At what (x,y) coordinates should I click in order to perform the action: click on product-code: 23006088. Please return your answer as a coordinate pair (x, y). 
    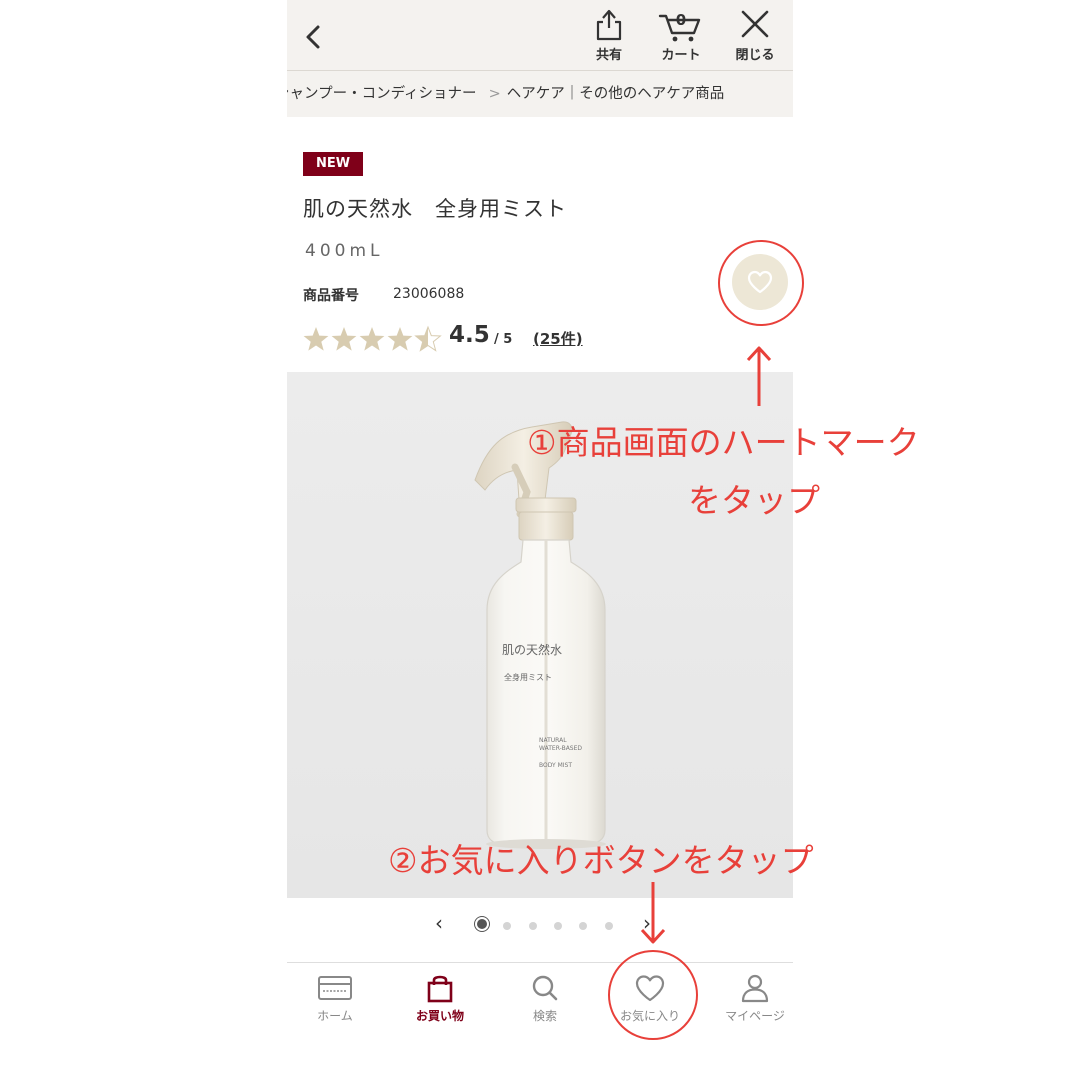
    Looking at the image, I should click on (429, 294).